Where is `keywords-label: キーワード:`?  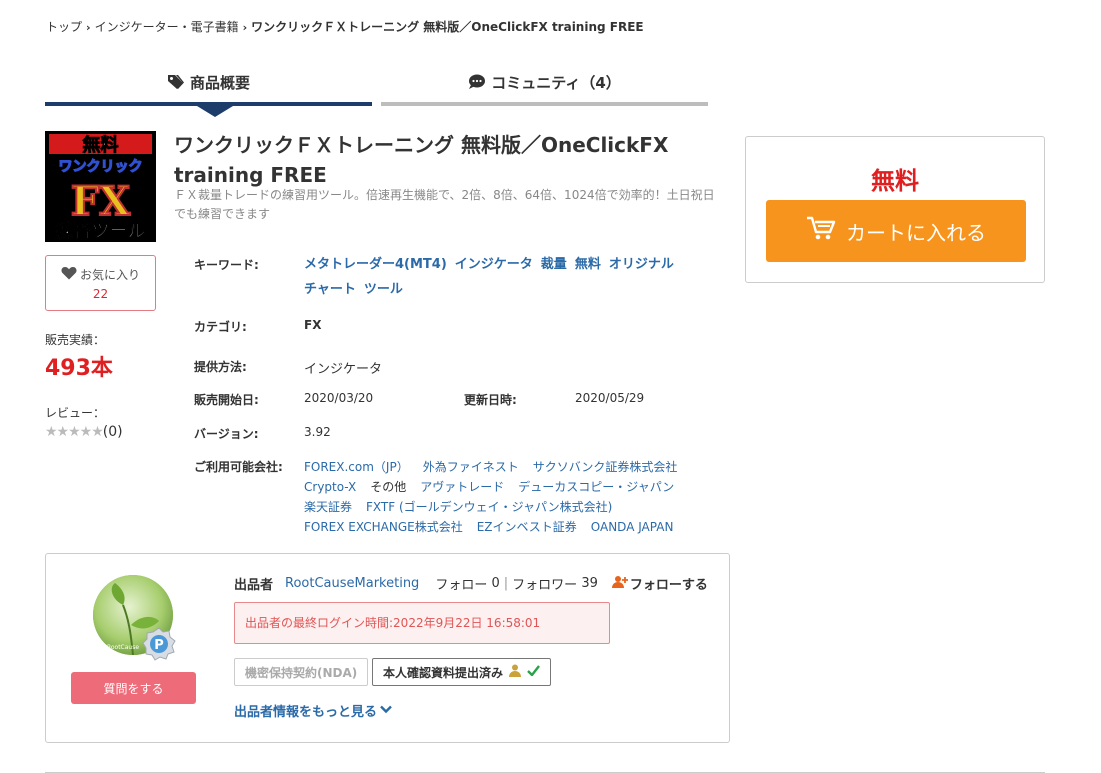 keywords-label: キーワード: is located at coordinates (226, 265).